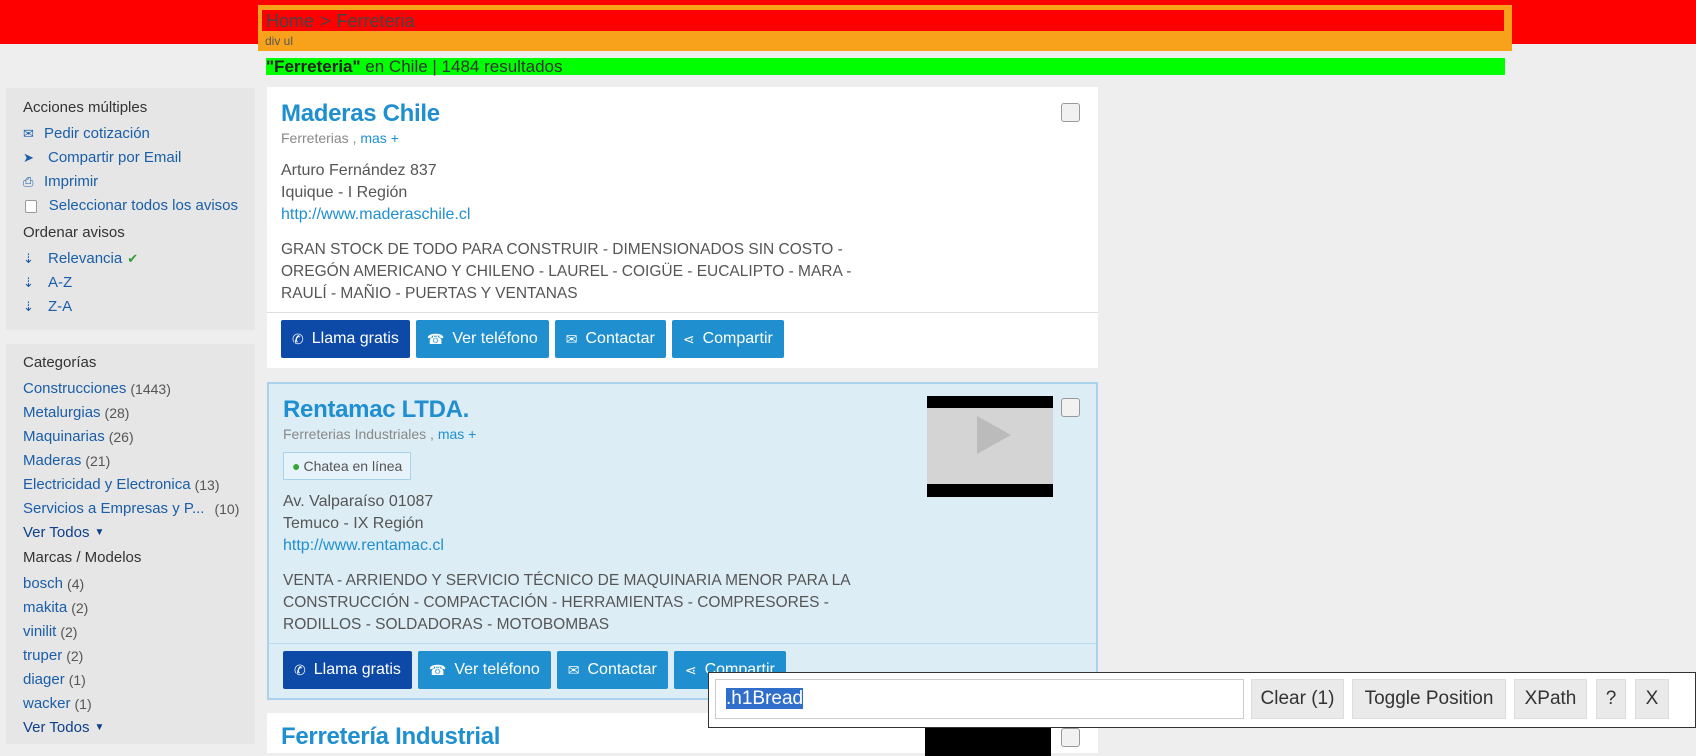 Image resolution: width=1696 pixels, height=756 pixels. What do you see at coordinates (85, 107) in the screenshot?
I see `actions-title: Acciones múltiples` at bounding box center [85, 107].